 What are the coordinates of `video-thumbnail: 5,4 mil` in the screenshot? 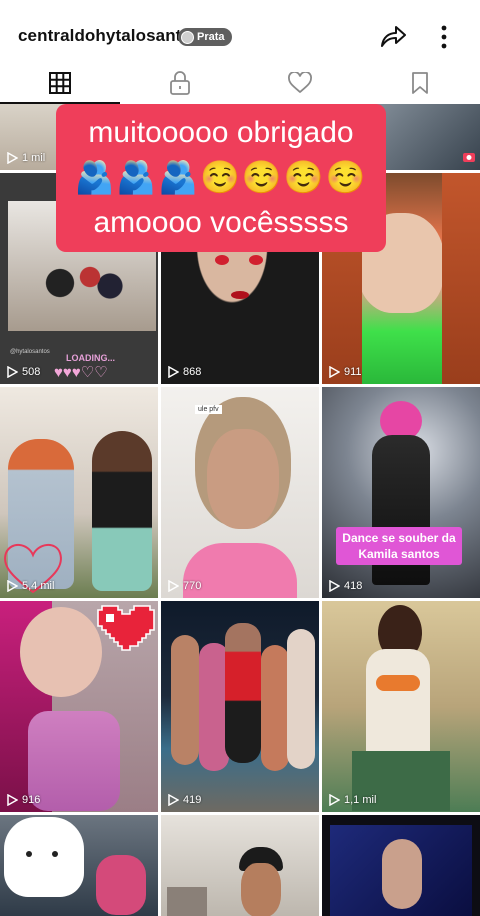 It's located at (79, 492).